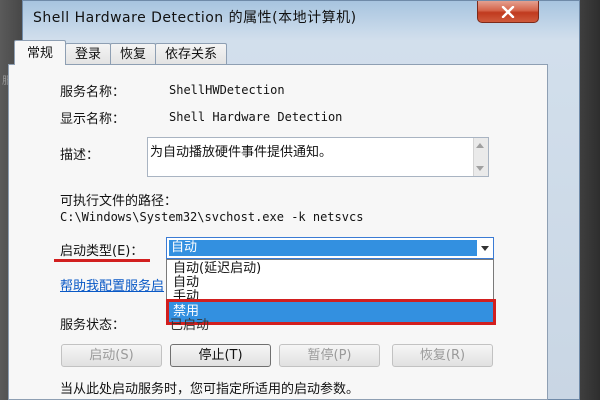 Image resolution: width=600 pixels, height=400 pixels. I want to click on title-bar: Shell Hardware Detection 的属性(本地计算机), so click(301, 17).